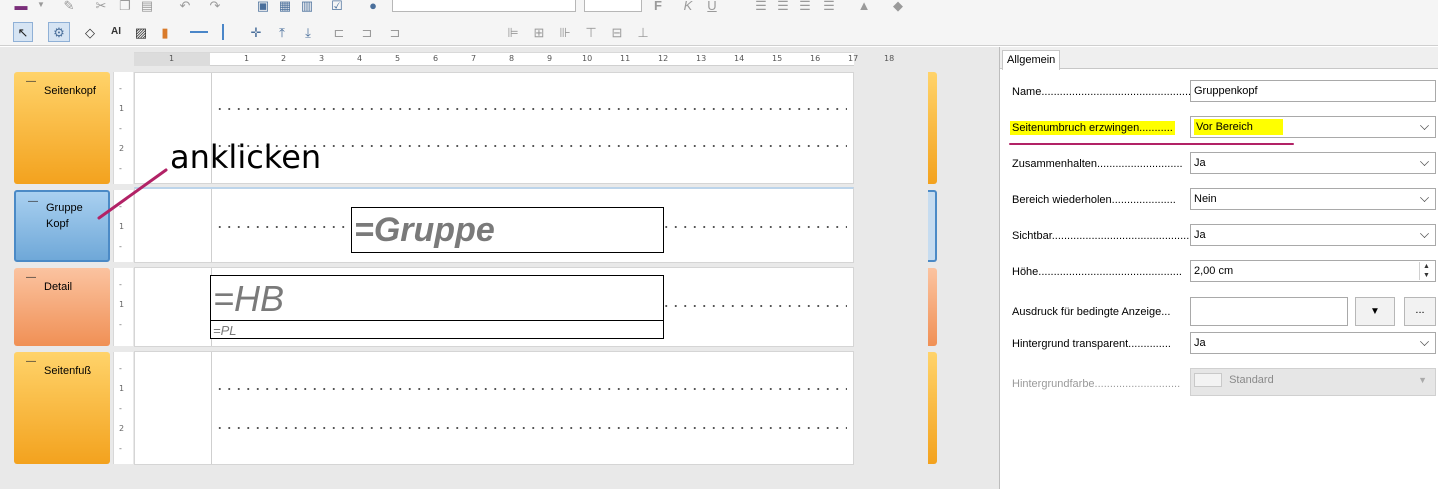 This screenshot has height=489, width=1438. Describe the element at coordinates (62, 408) in the screenshot. I see `section-label-seitenfuss: — Seitenfuß` at that location.